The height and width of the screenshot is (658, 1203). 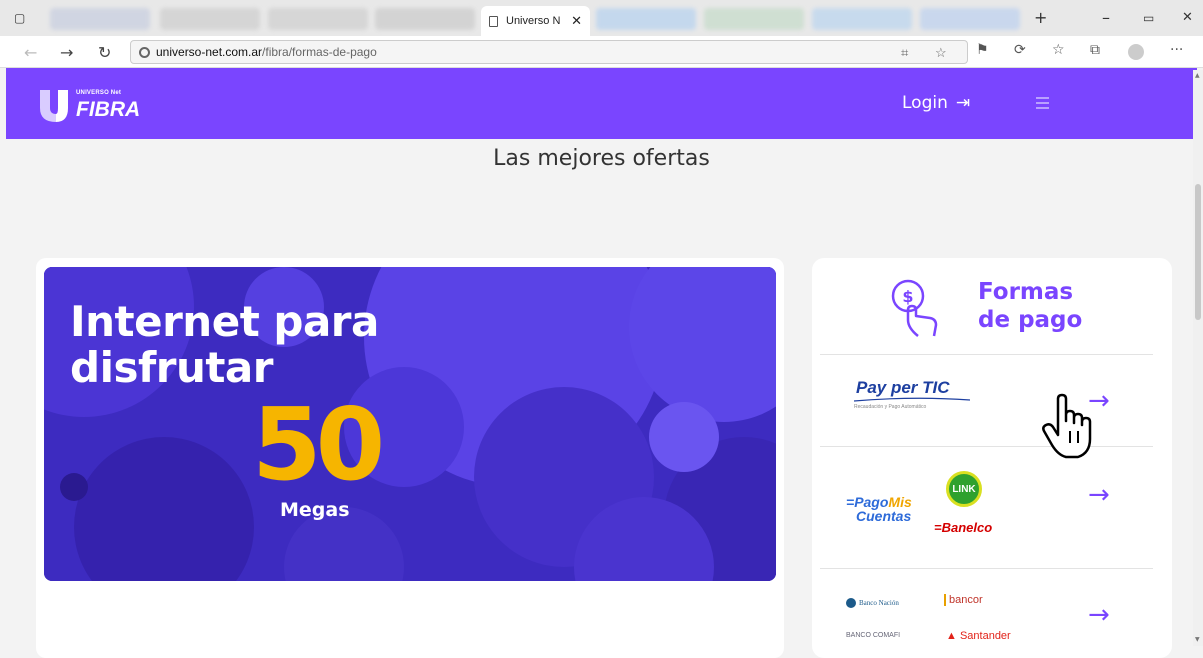 I want to click on collections-icon: ⚑, so click(x=982, y=50).